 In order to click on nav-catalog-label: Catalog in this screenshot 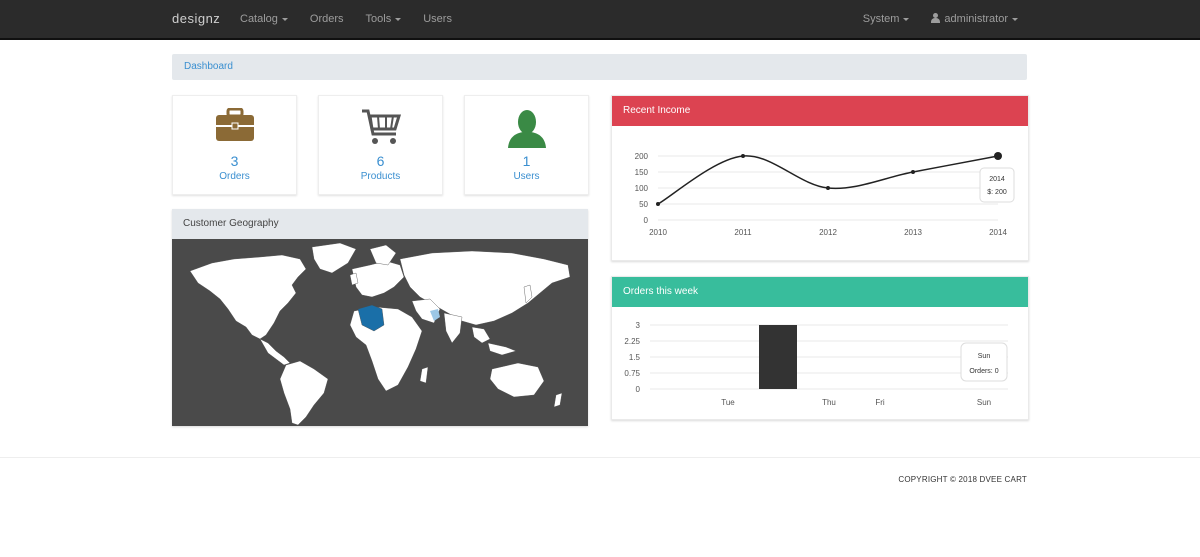, I will do `click(259, 19)`.